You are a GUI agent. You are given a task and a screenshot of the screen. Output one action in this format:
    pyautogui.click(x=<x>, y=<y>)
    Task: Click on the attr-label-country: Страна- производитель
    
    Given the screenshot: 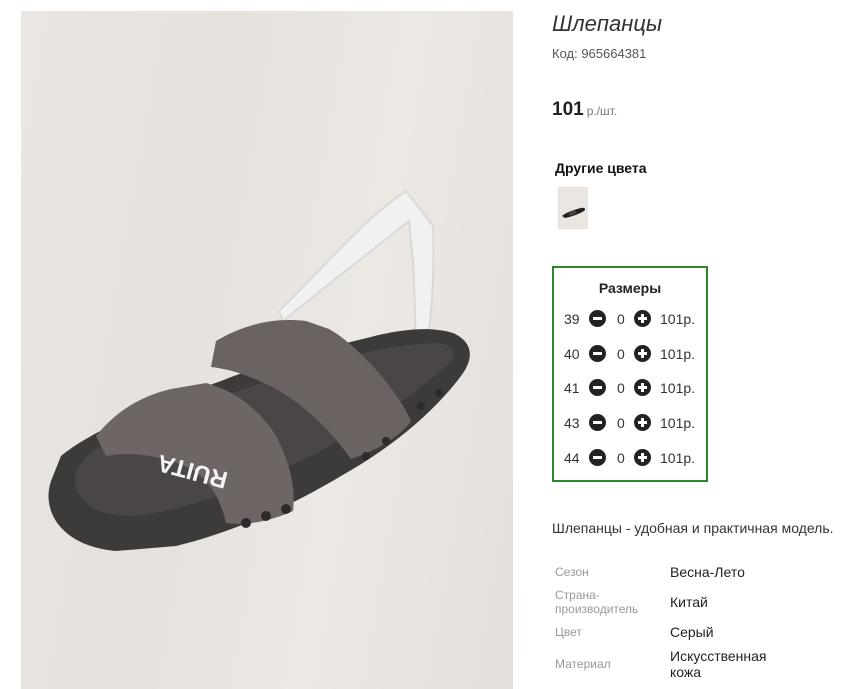 What is the action you would take?
    pyautogui.click(x=597, y=602)
    